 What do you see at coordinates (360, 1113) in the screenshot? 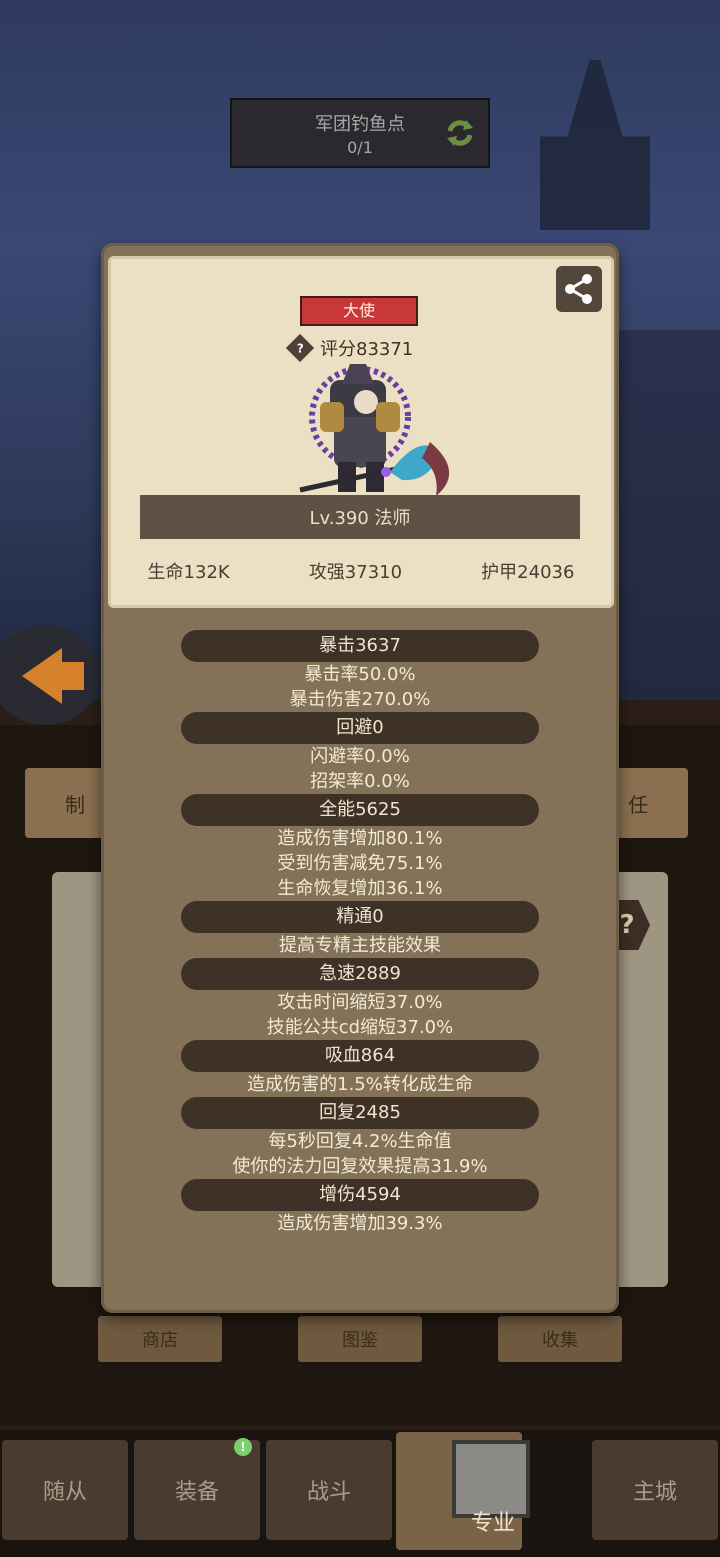
I see `stat-category-regen: 回复2485` at bounding box center [360, 1113].